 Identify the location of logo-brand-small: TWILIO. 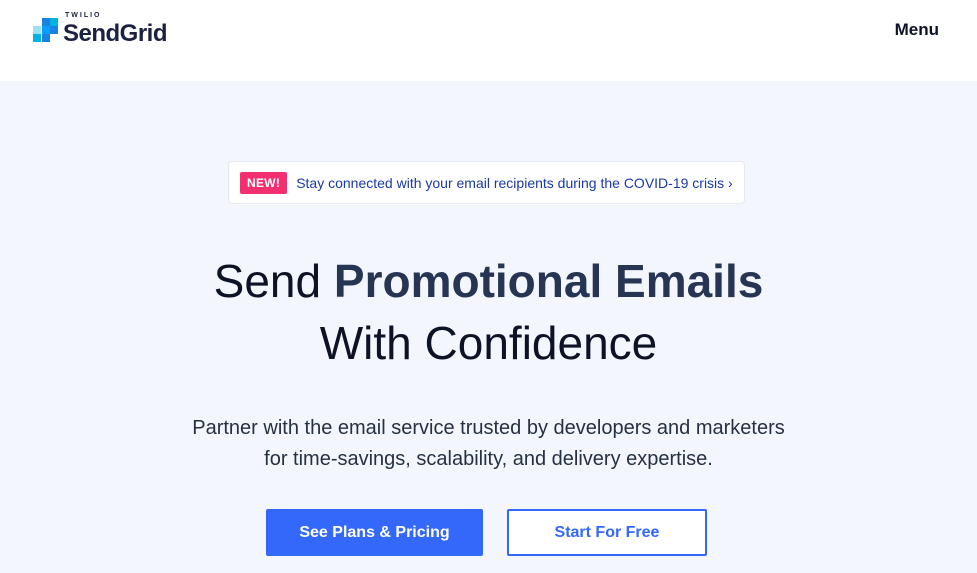
(83, 15).